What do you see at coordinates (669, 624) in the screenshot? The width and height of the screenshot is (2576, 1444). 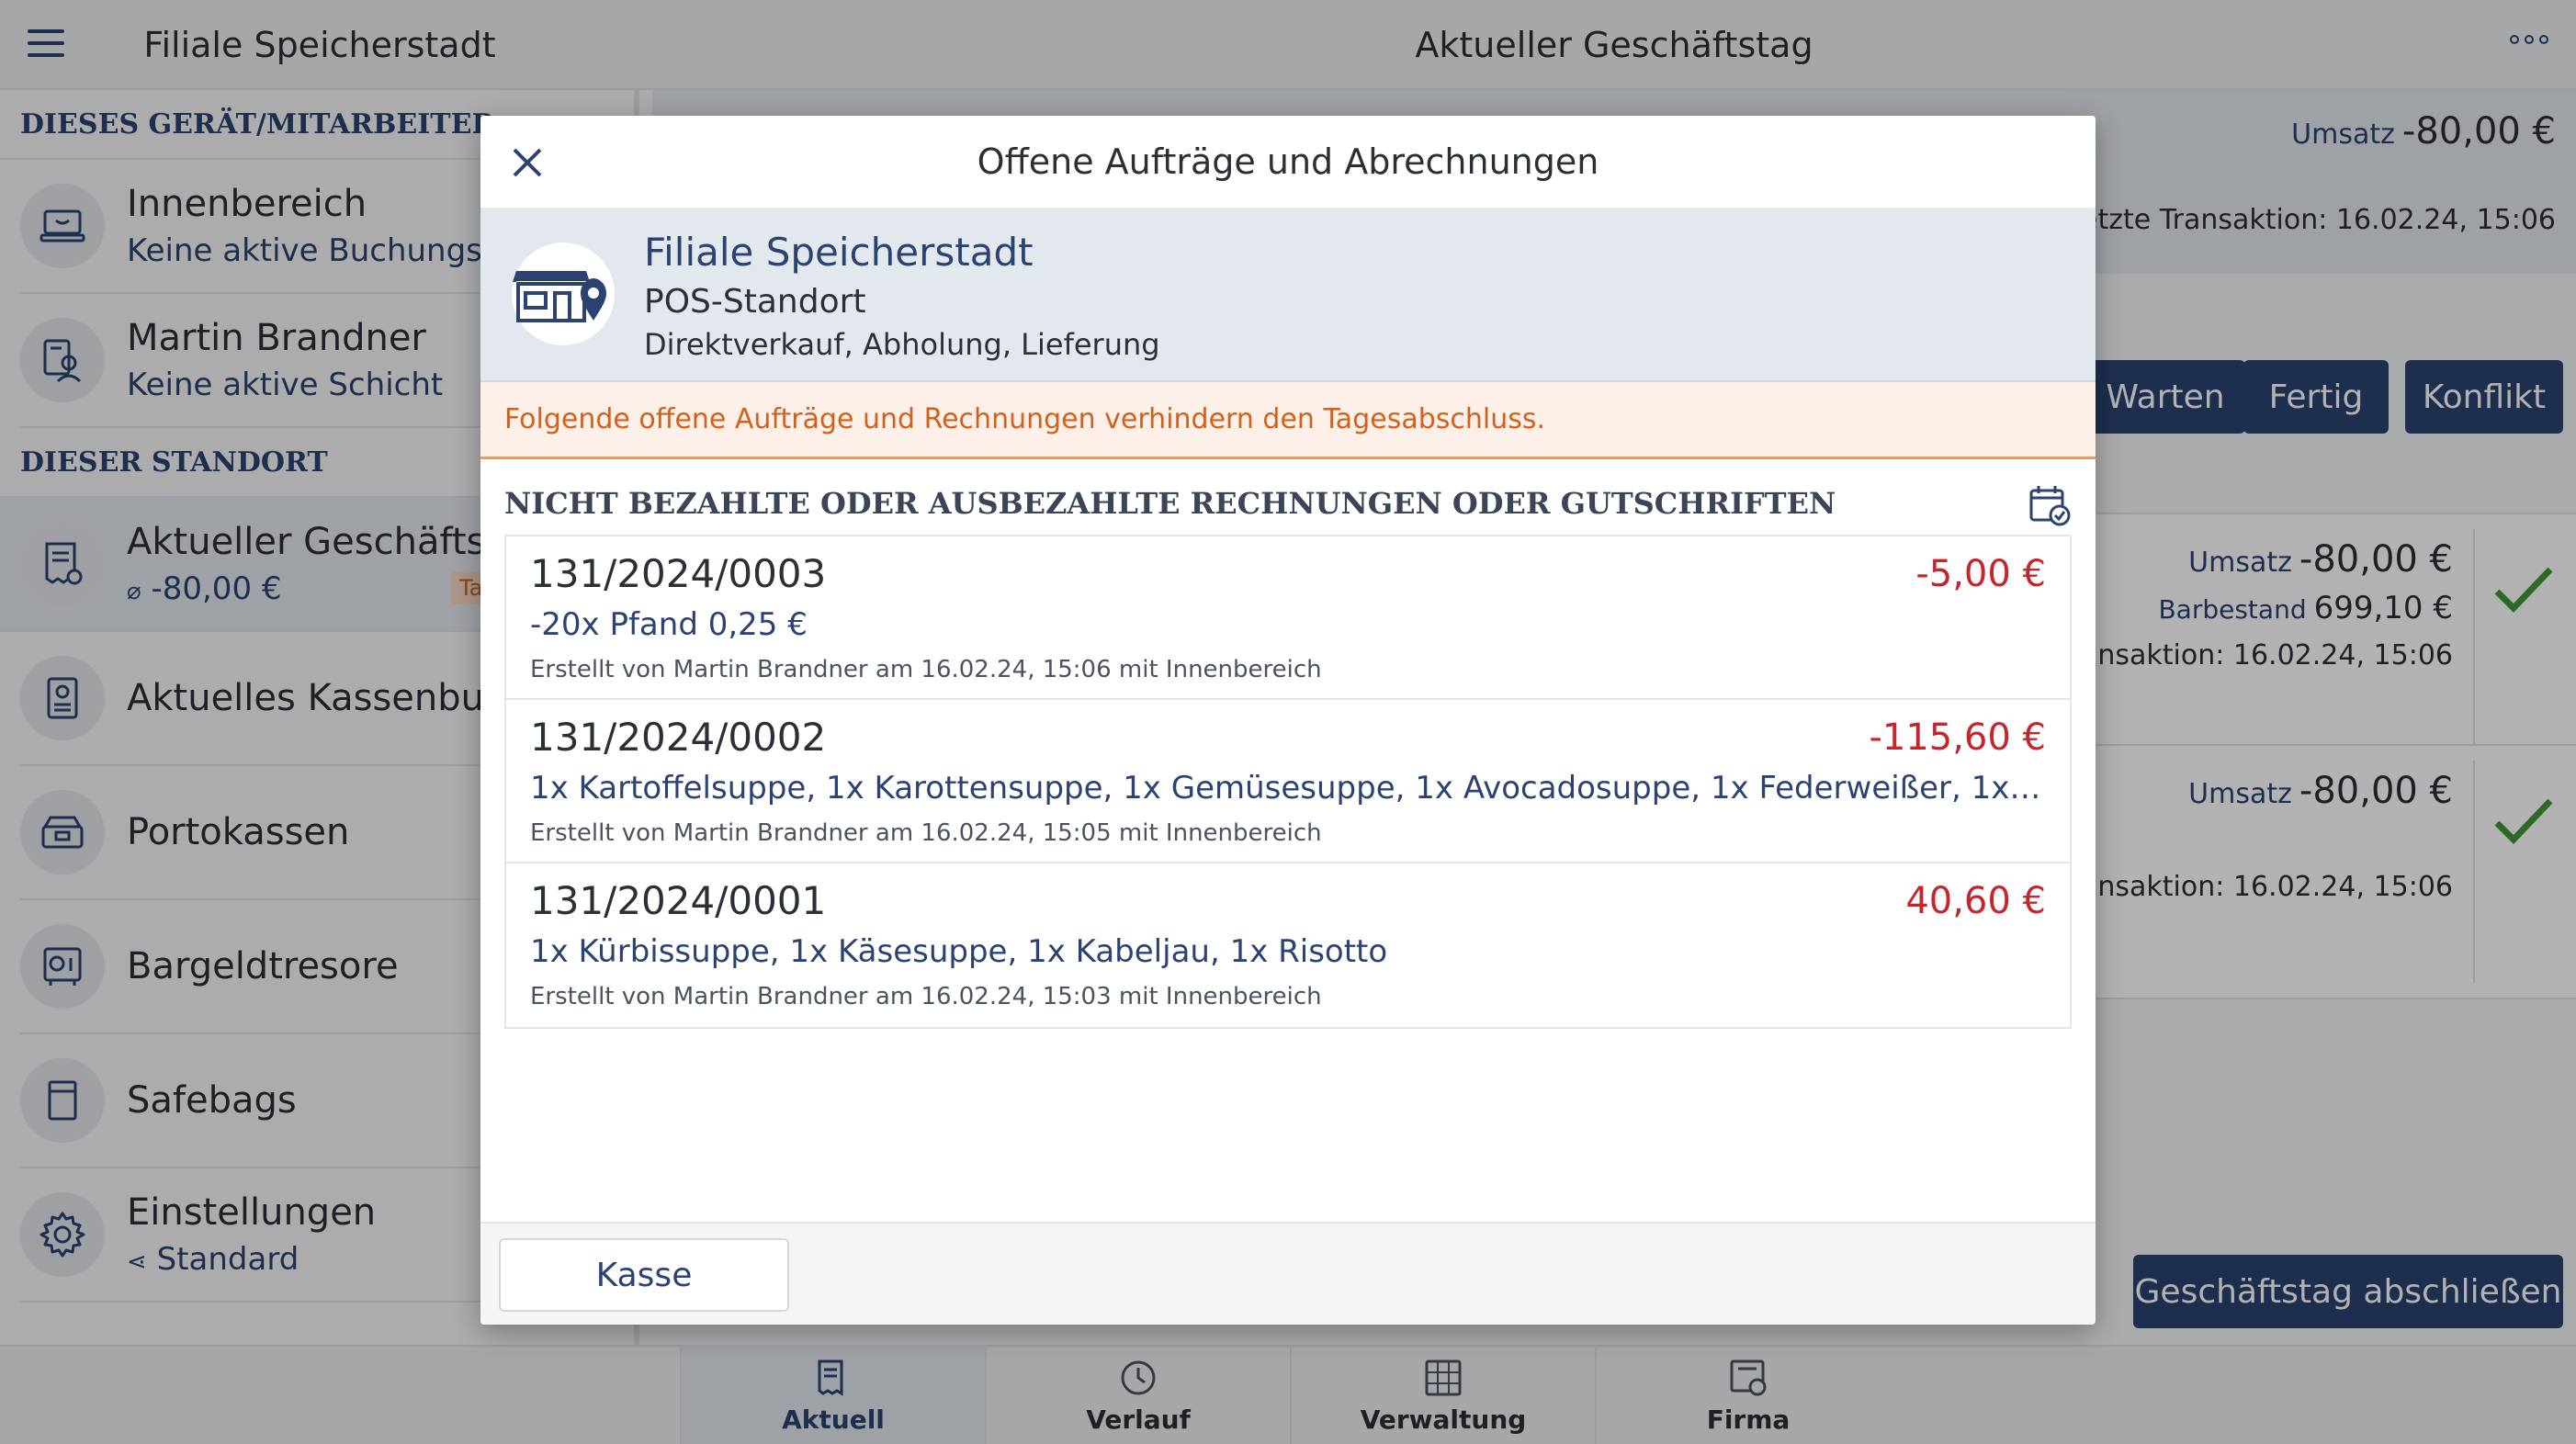 I see `invoice-items: -20x Pfand 0,25 €` at bounding box center [669, 624].